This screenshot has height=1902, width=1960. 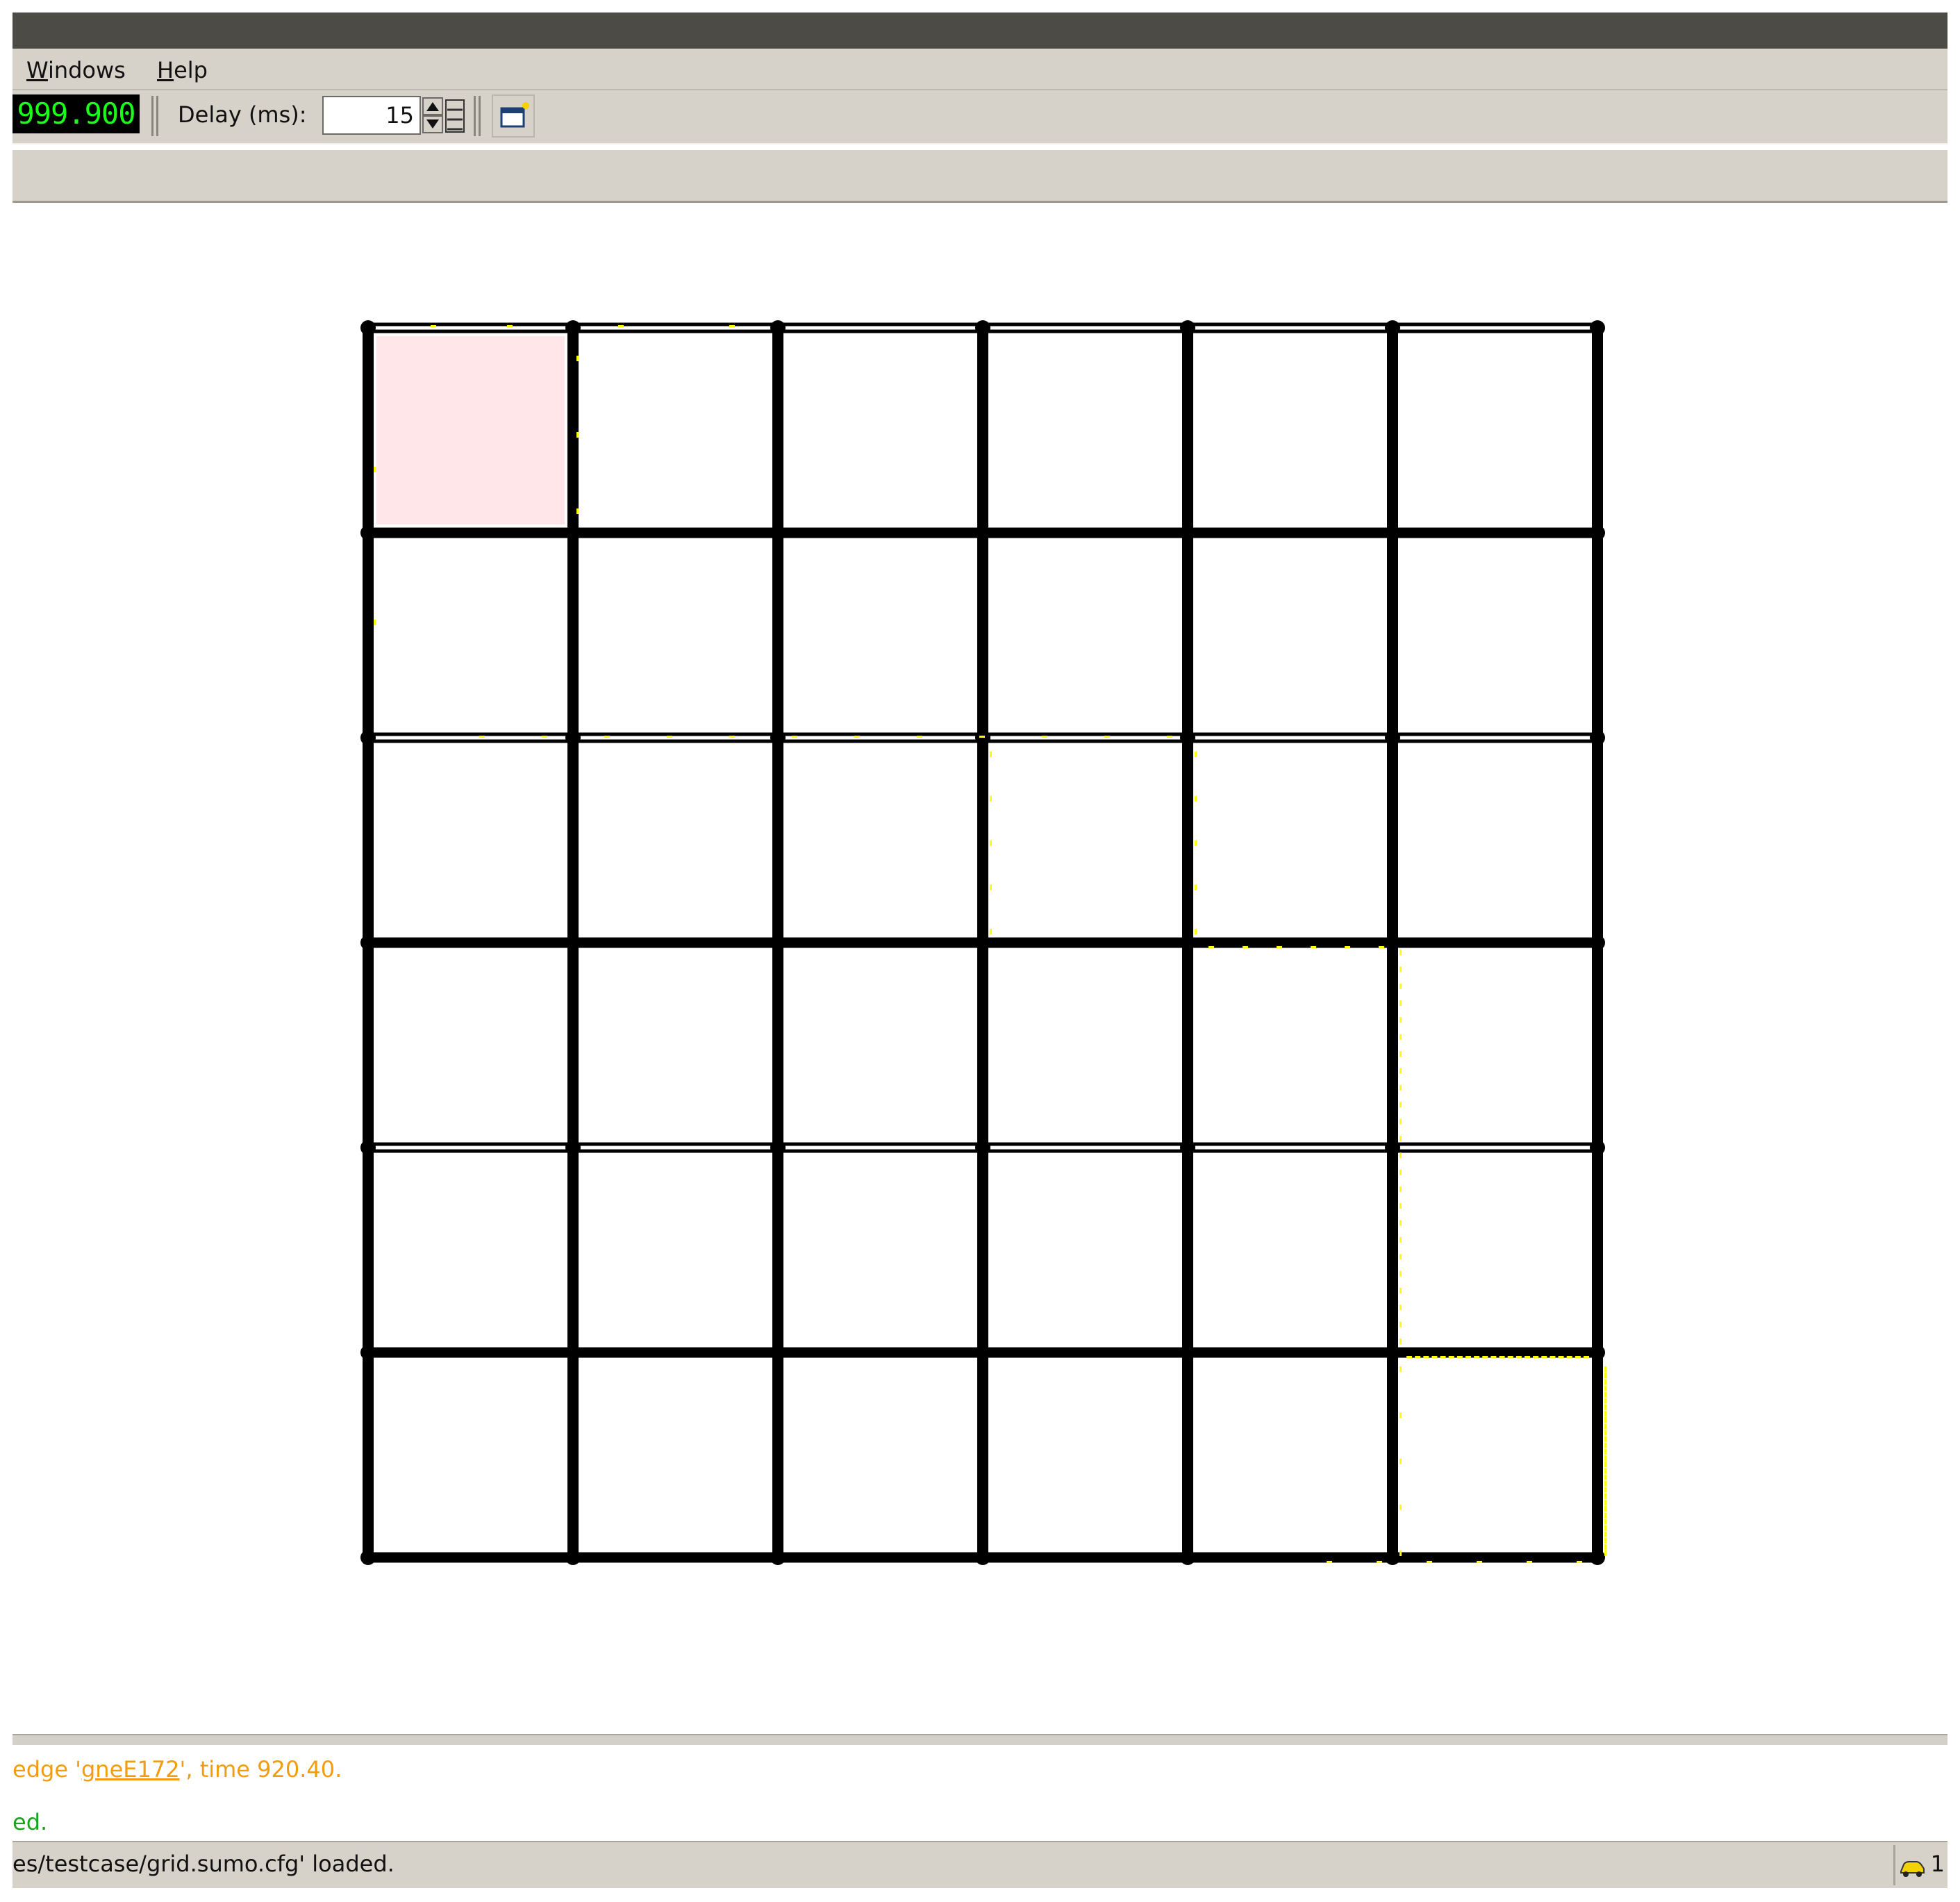 What do you see at coordinates (47, 1769) in the screenshot?
I see `warning-prefix: edge '` at bounding box center [47, 1769].